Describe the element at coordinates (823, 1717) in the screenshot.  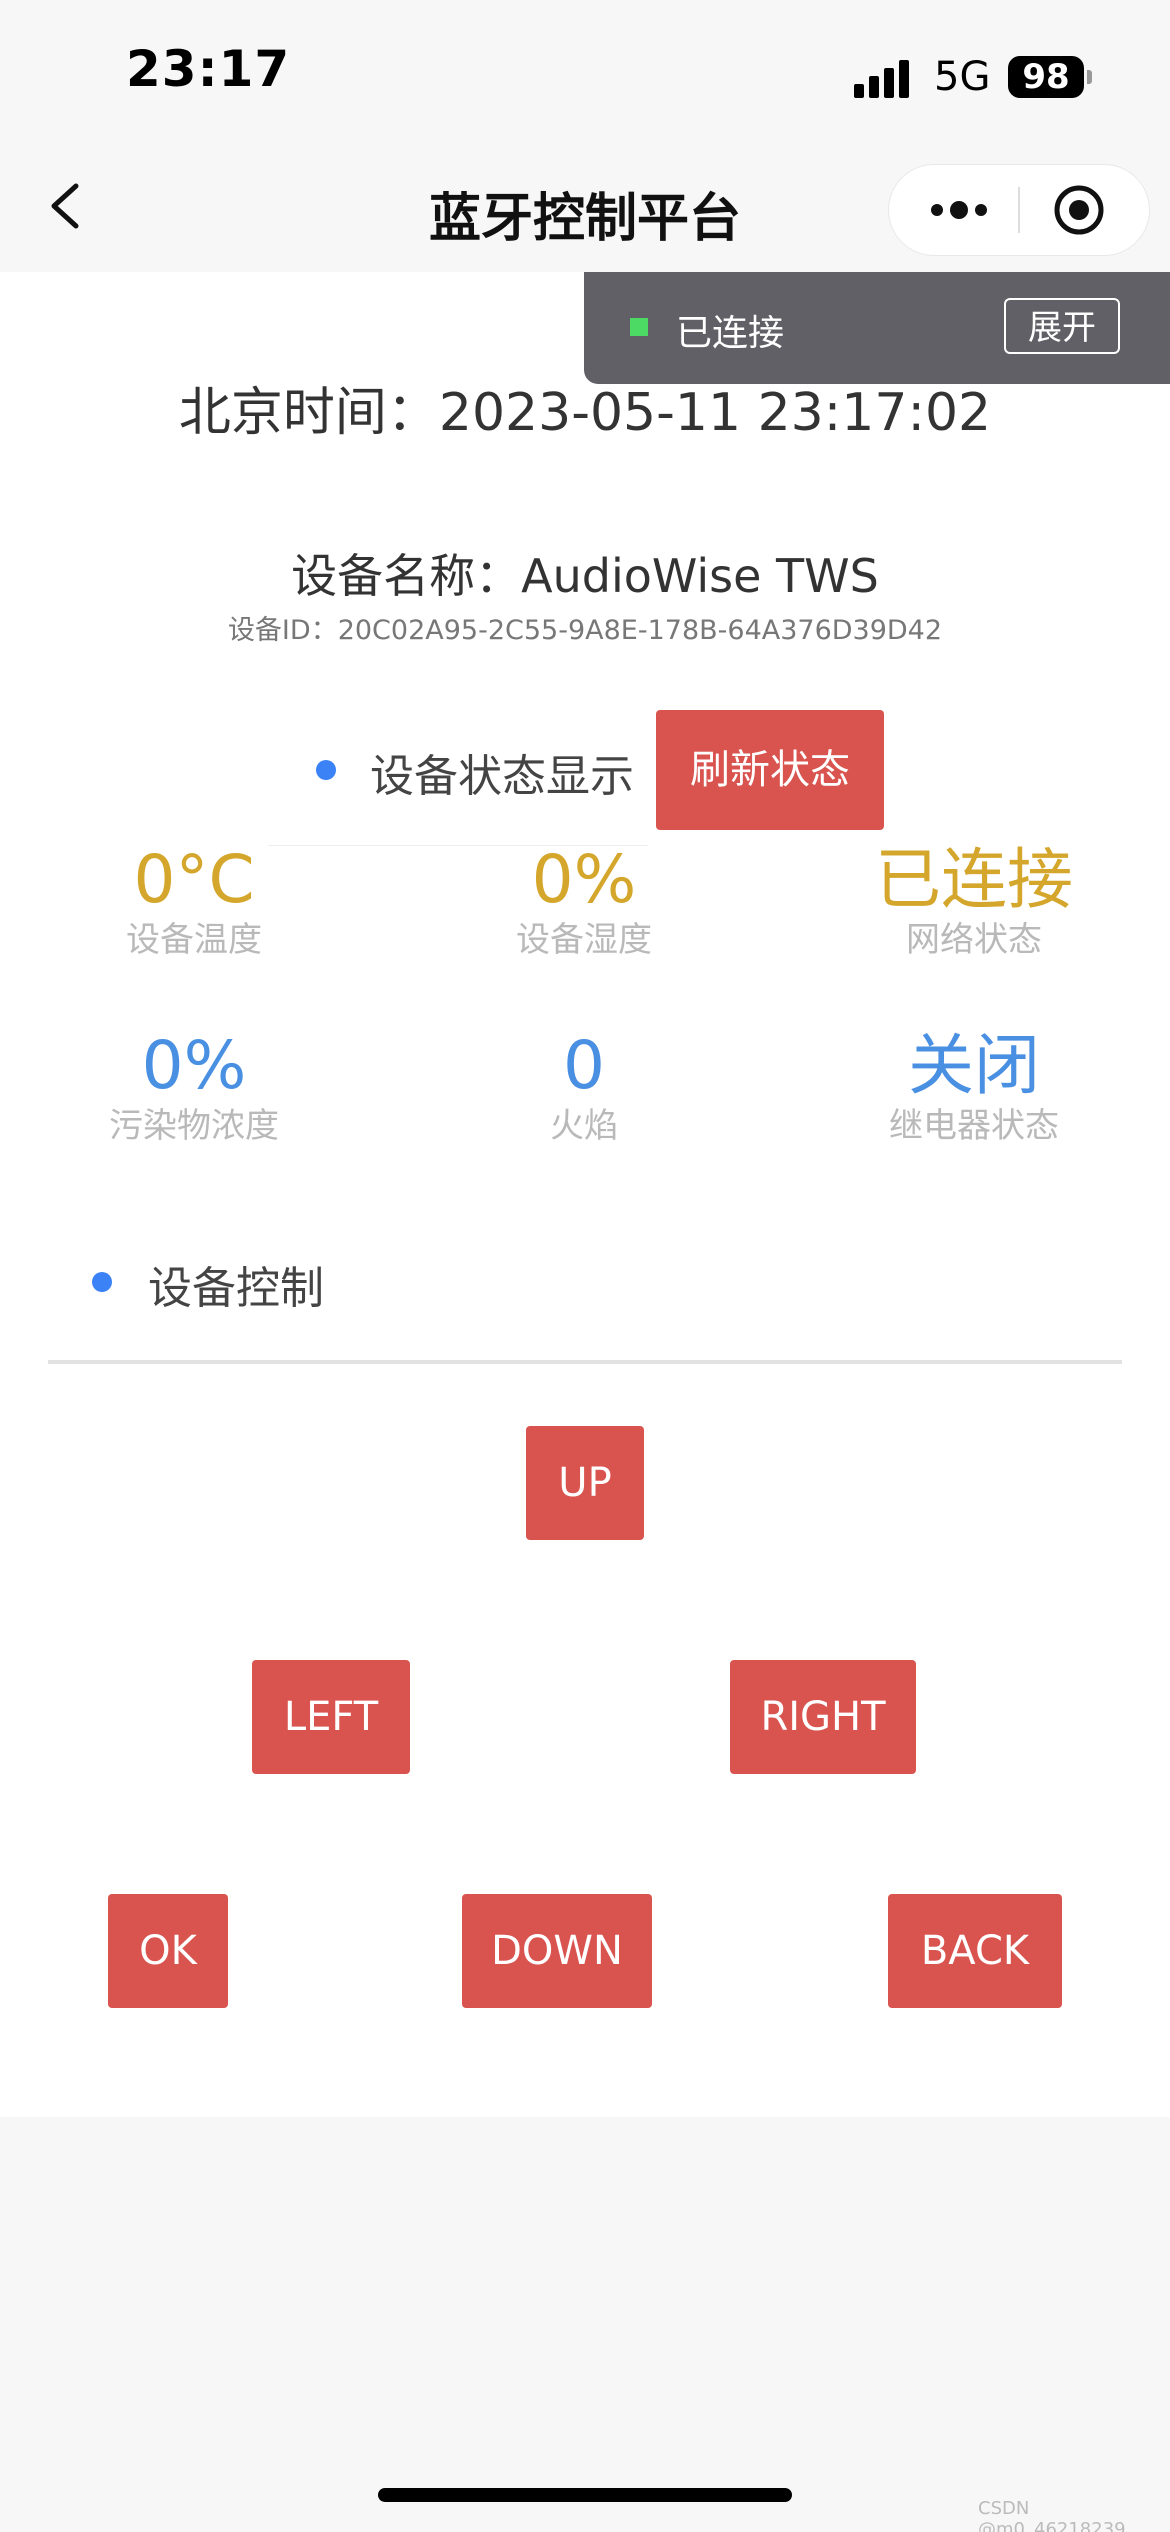
I see `right-button: RIGHT` at that location.